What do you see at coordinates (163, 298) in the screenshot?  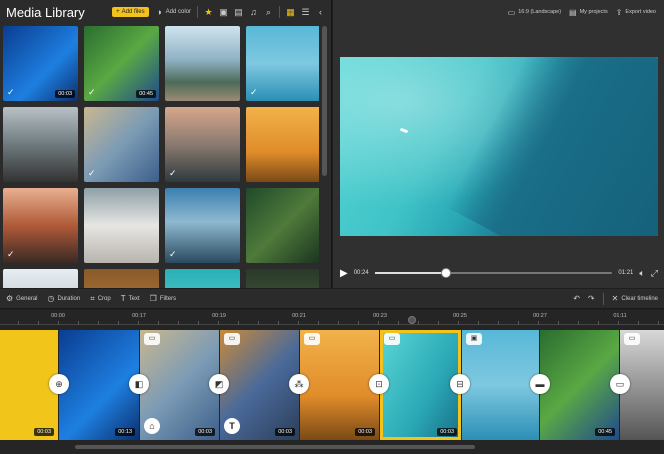 I see `tool-filters: ❐ Filters` at bounding box center [163, 298].